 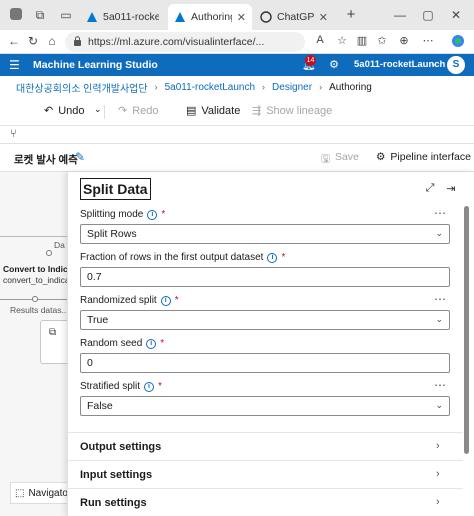 I want to click on chatgpt-icon, so click(x=266, y=17).